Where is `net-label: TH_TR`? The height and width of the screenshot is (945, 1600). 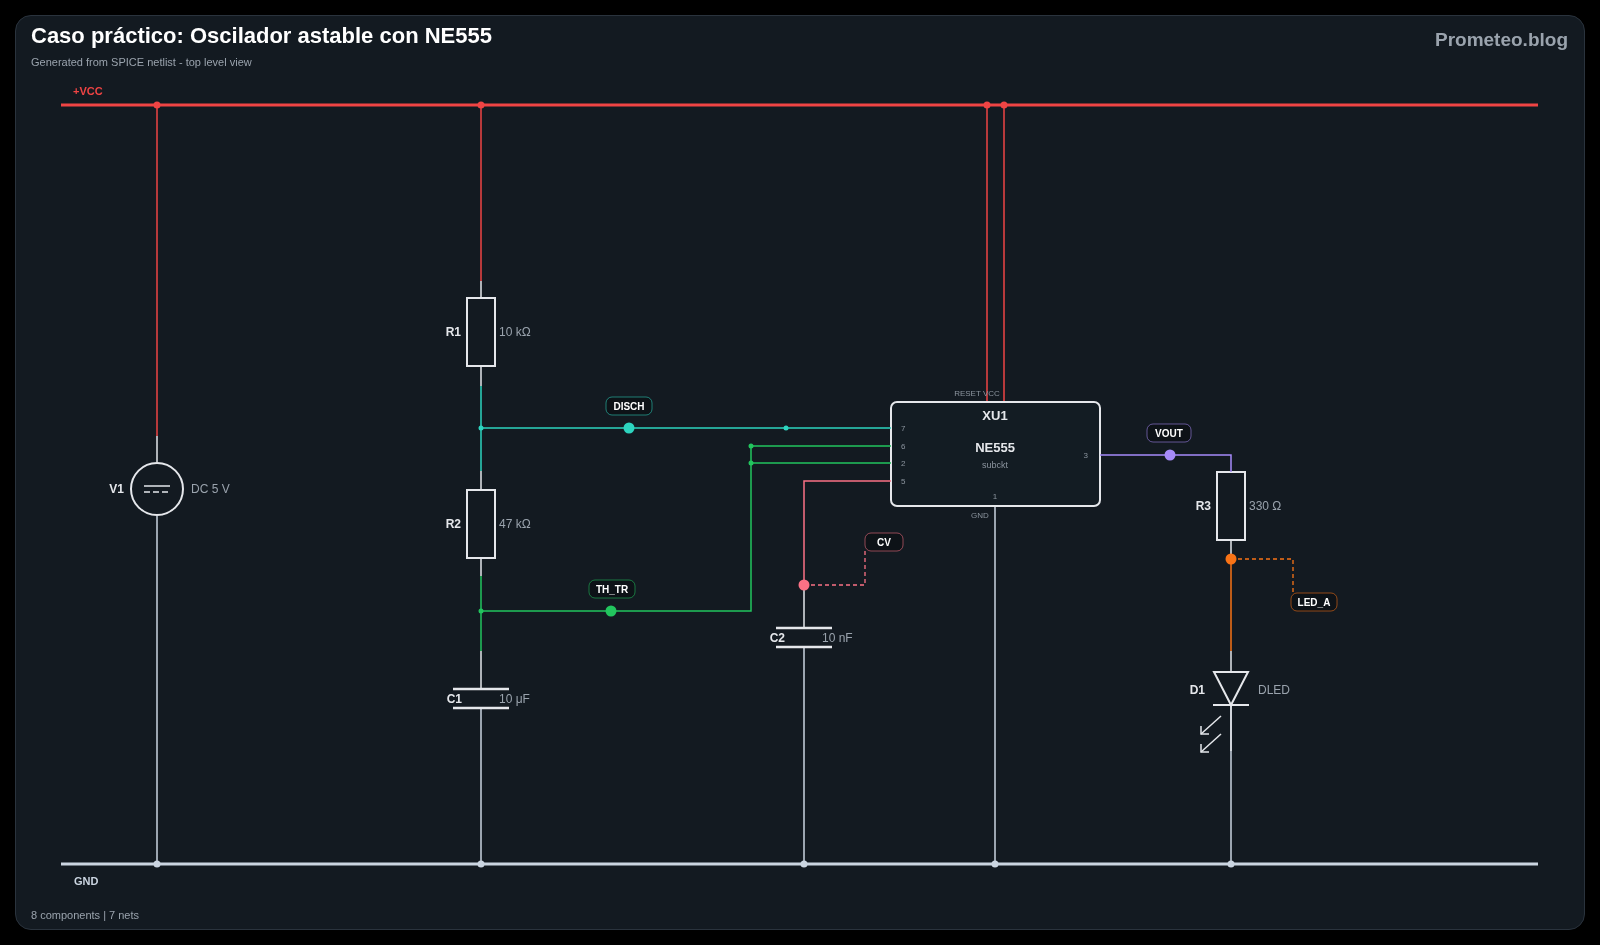 net-label: TH_TR is located at coordinates (612, 589).